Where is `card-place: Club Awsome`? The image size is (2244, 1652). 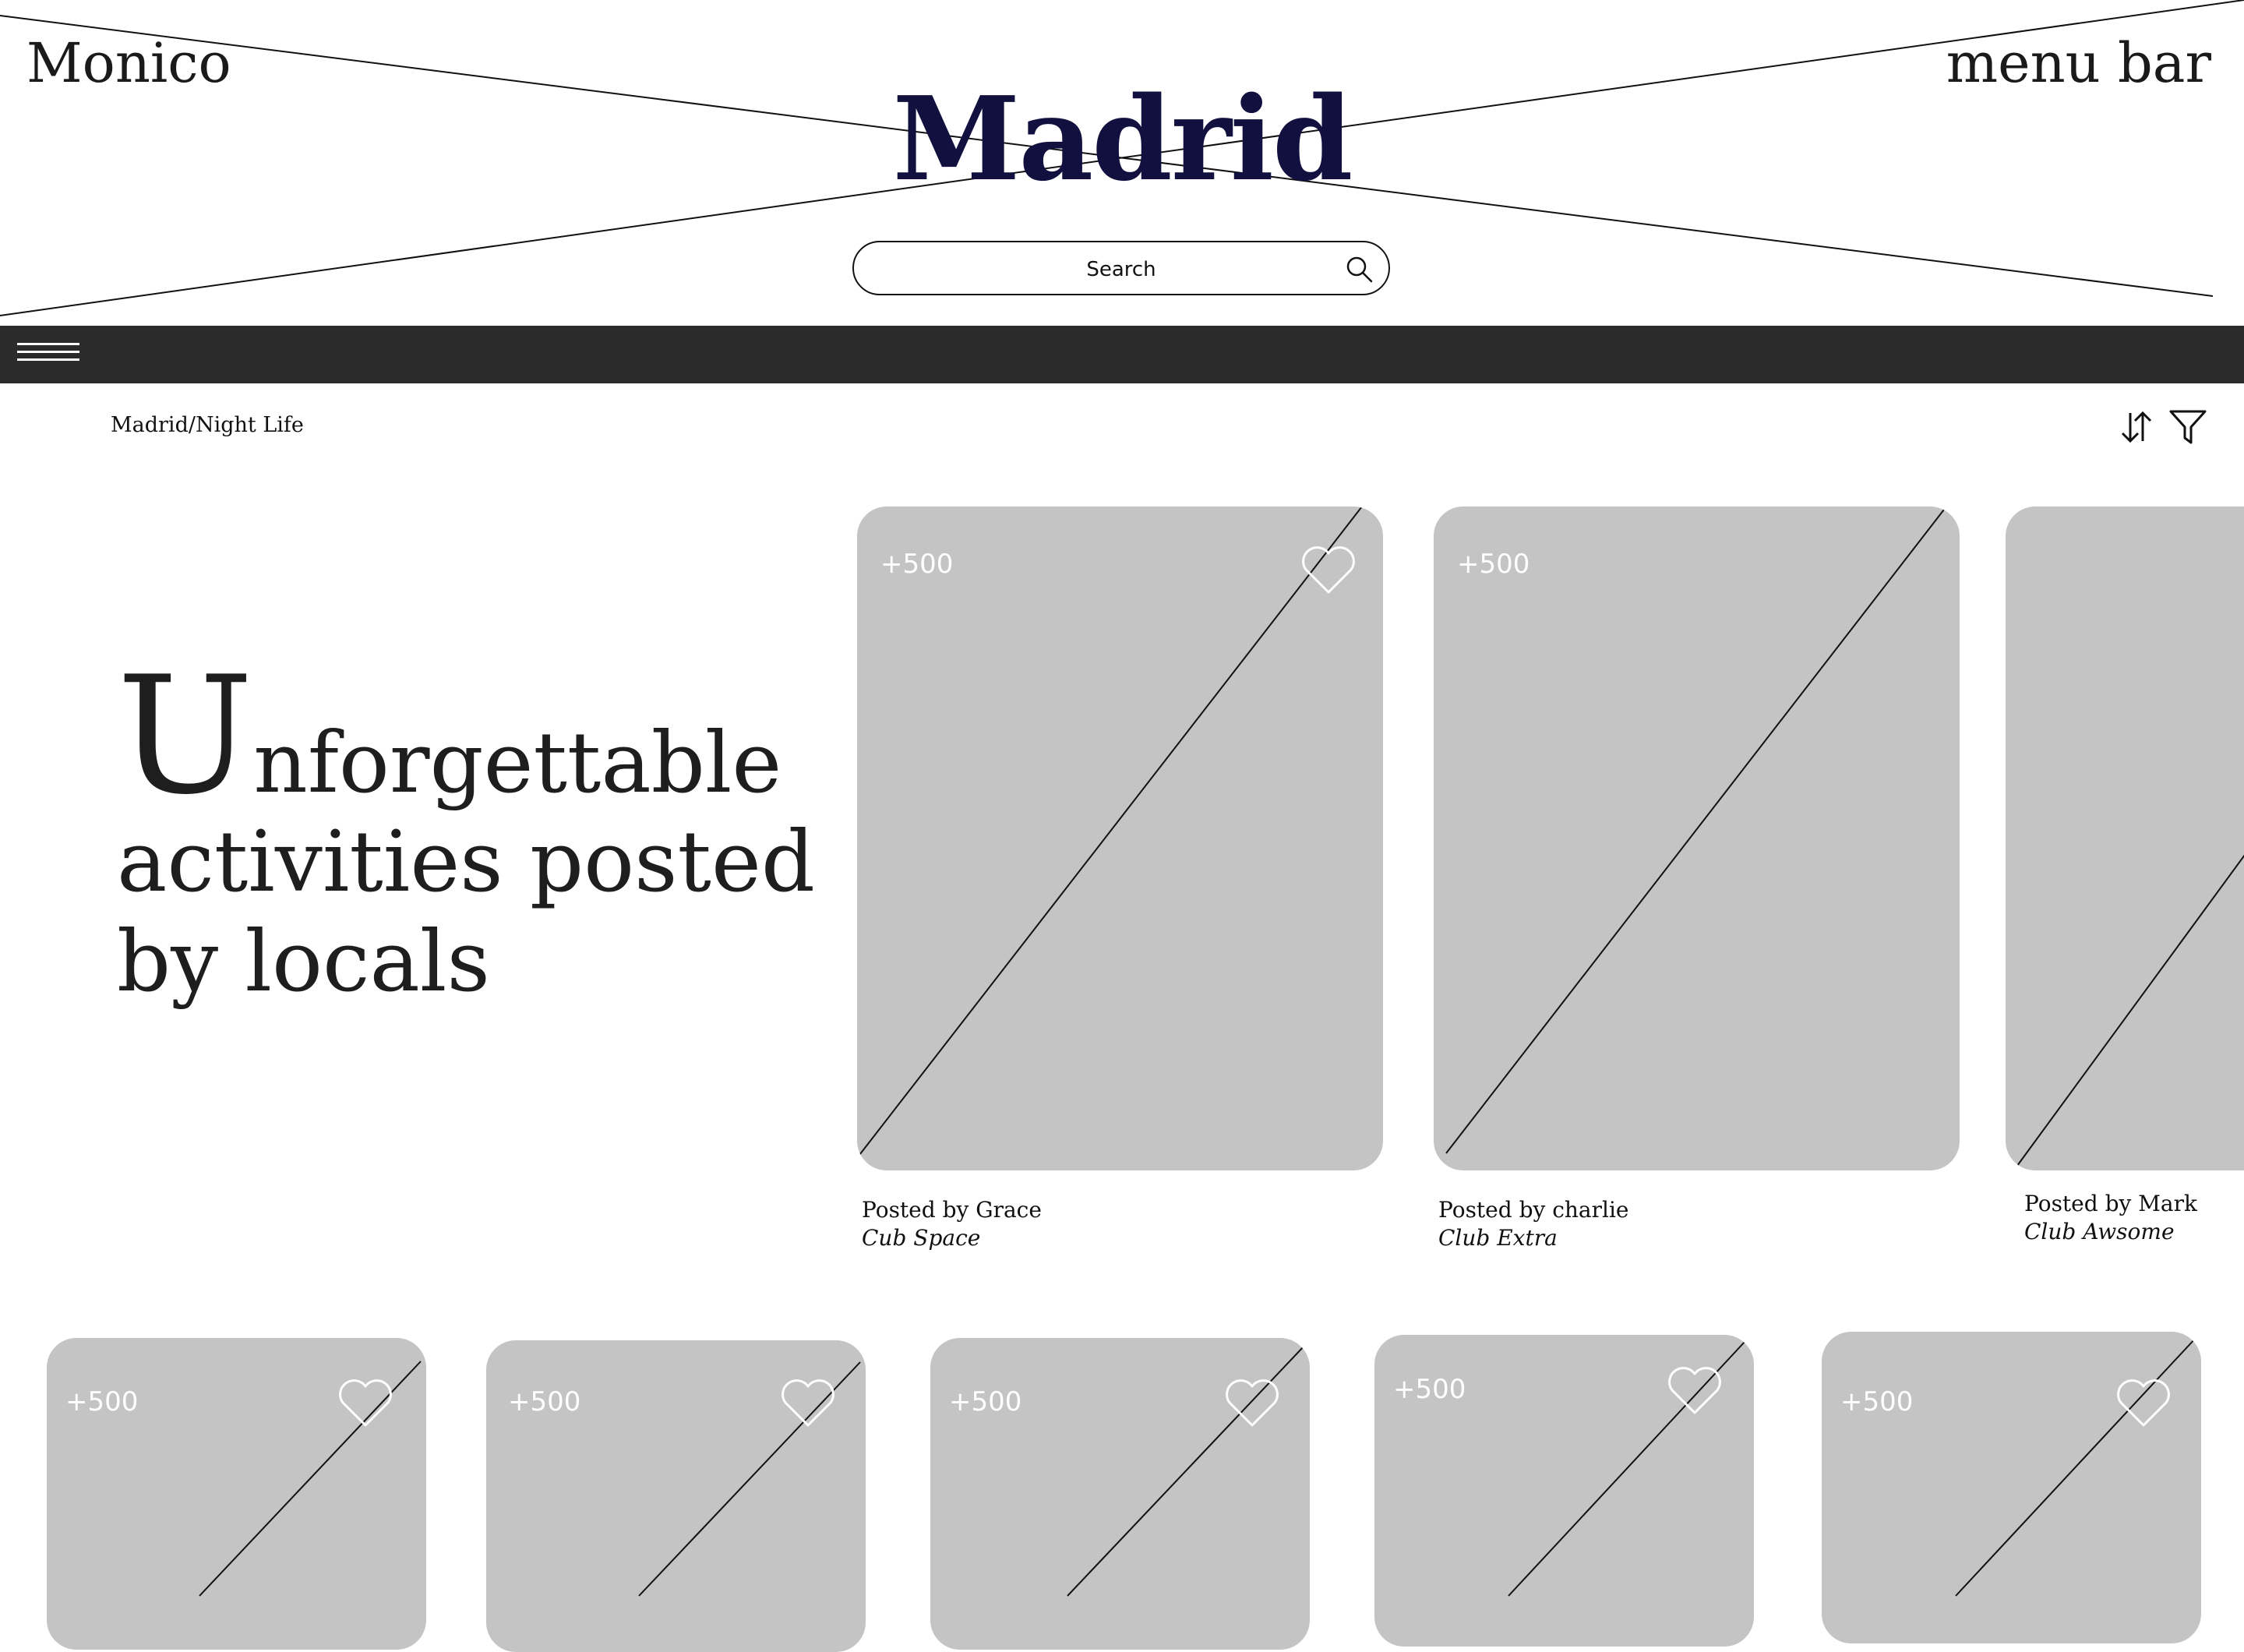 card-place: Club Awsome is located at coordinates (2099, 1232).